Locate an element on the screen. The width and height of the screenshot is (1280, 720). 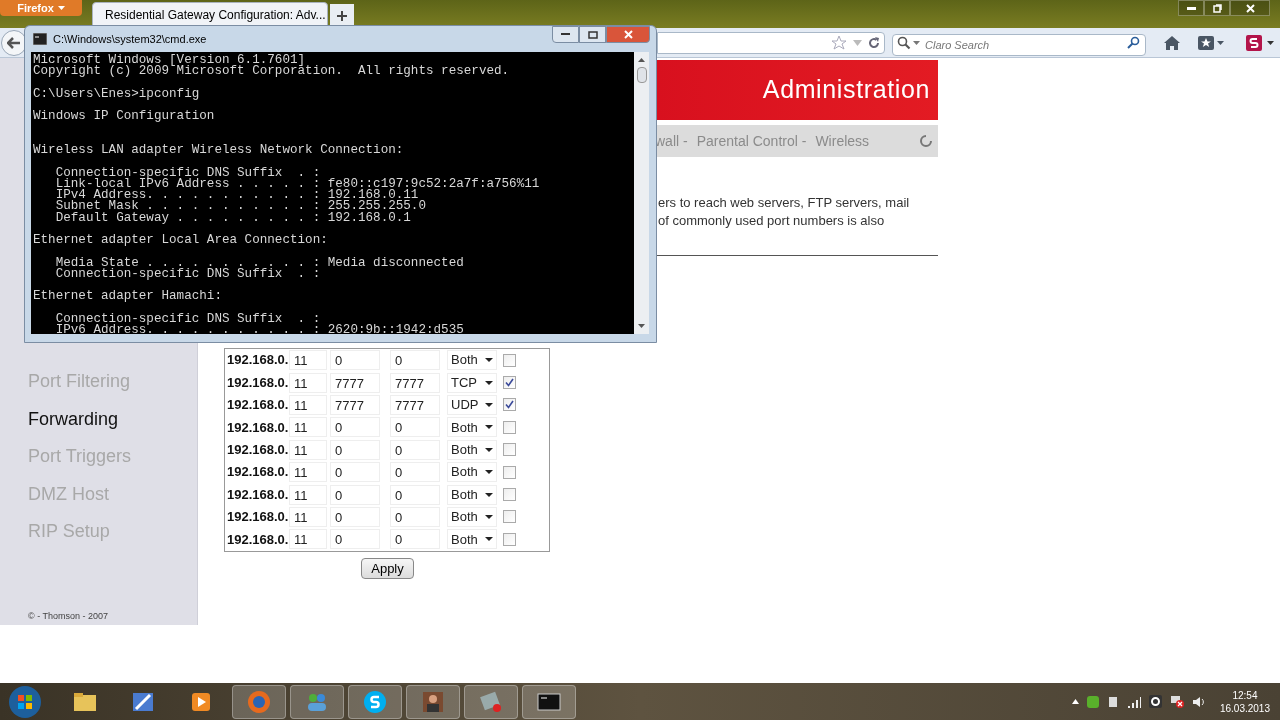
console-line: Connection-specific DNS Suffix . : is located at coordinates (188, 319).